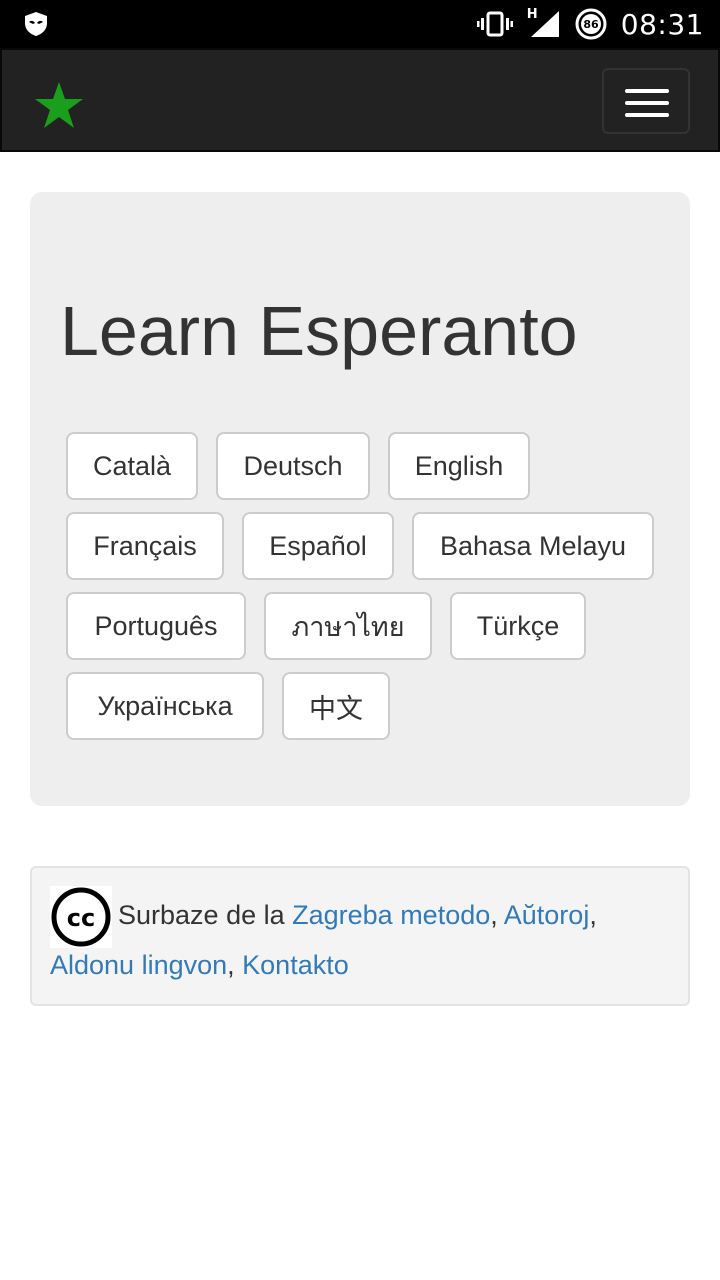 The image size is (720, 1280). What do you see at coordinates (138, 965) in the screenshot?
I see `add-language-link: Aldonu lingvon` at bounding box center [138, 965].